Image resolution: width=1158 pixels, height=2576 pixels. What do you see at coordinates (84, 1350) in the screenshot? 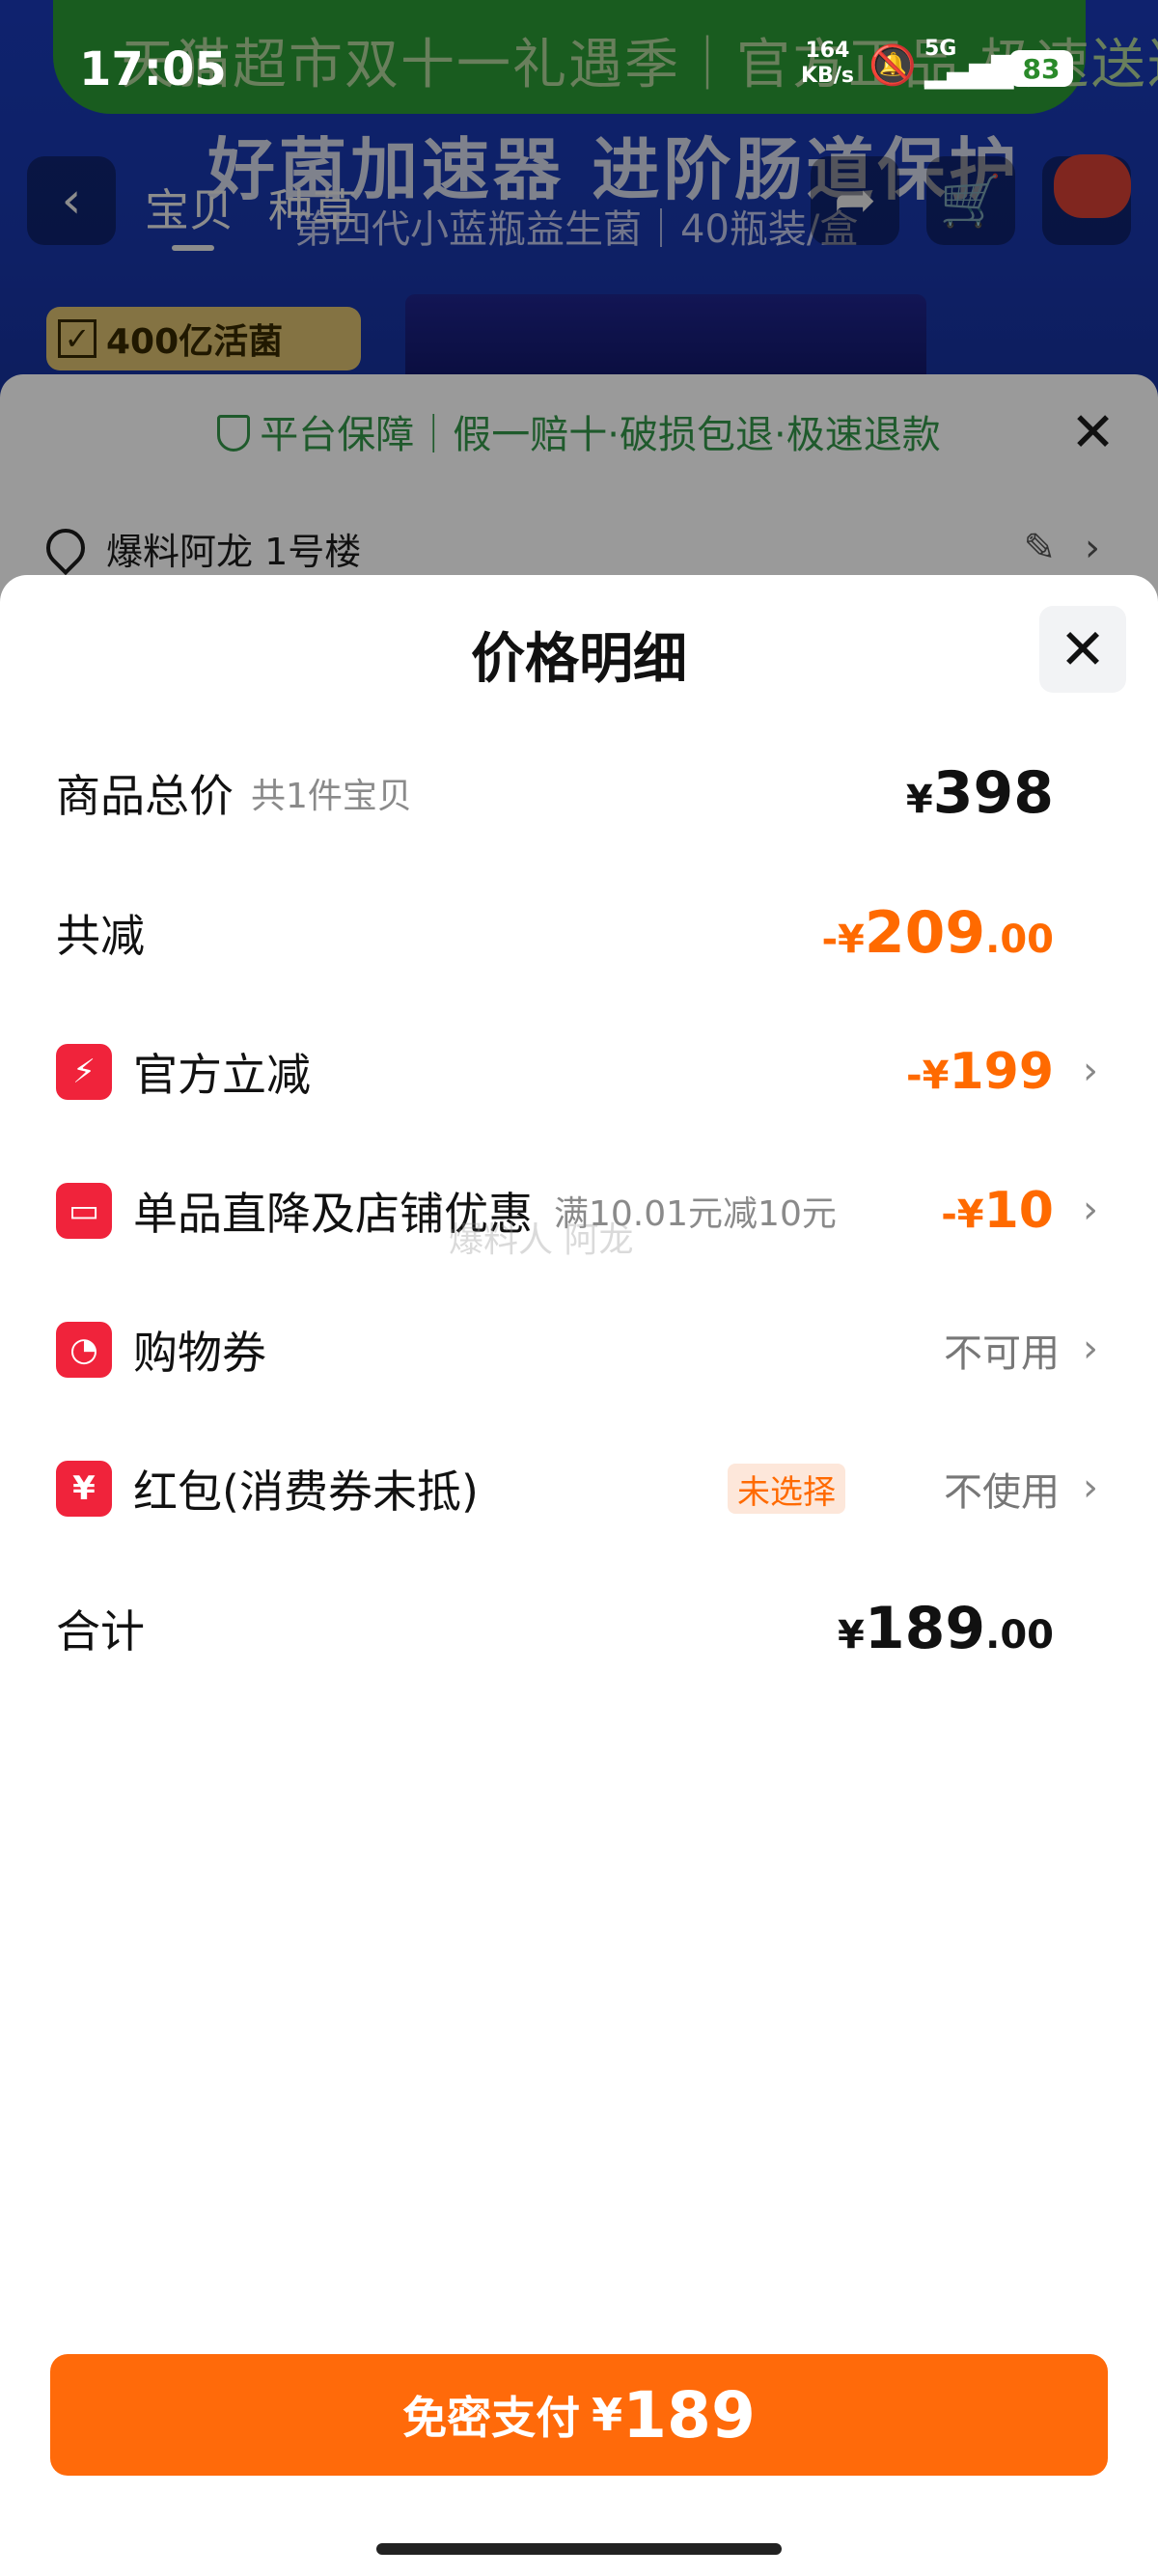
I see `voucher-icon: ◔` at bounding box center [84, 1350].